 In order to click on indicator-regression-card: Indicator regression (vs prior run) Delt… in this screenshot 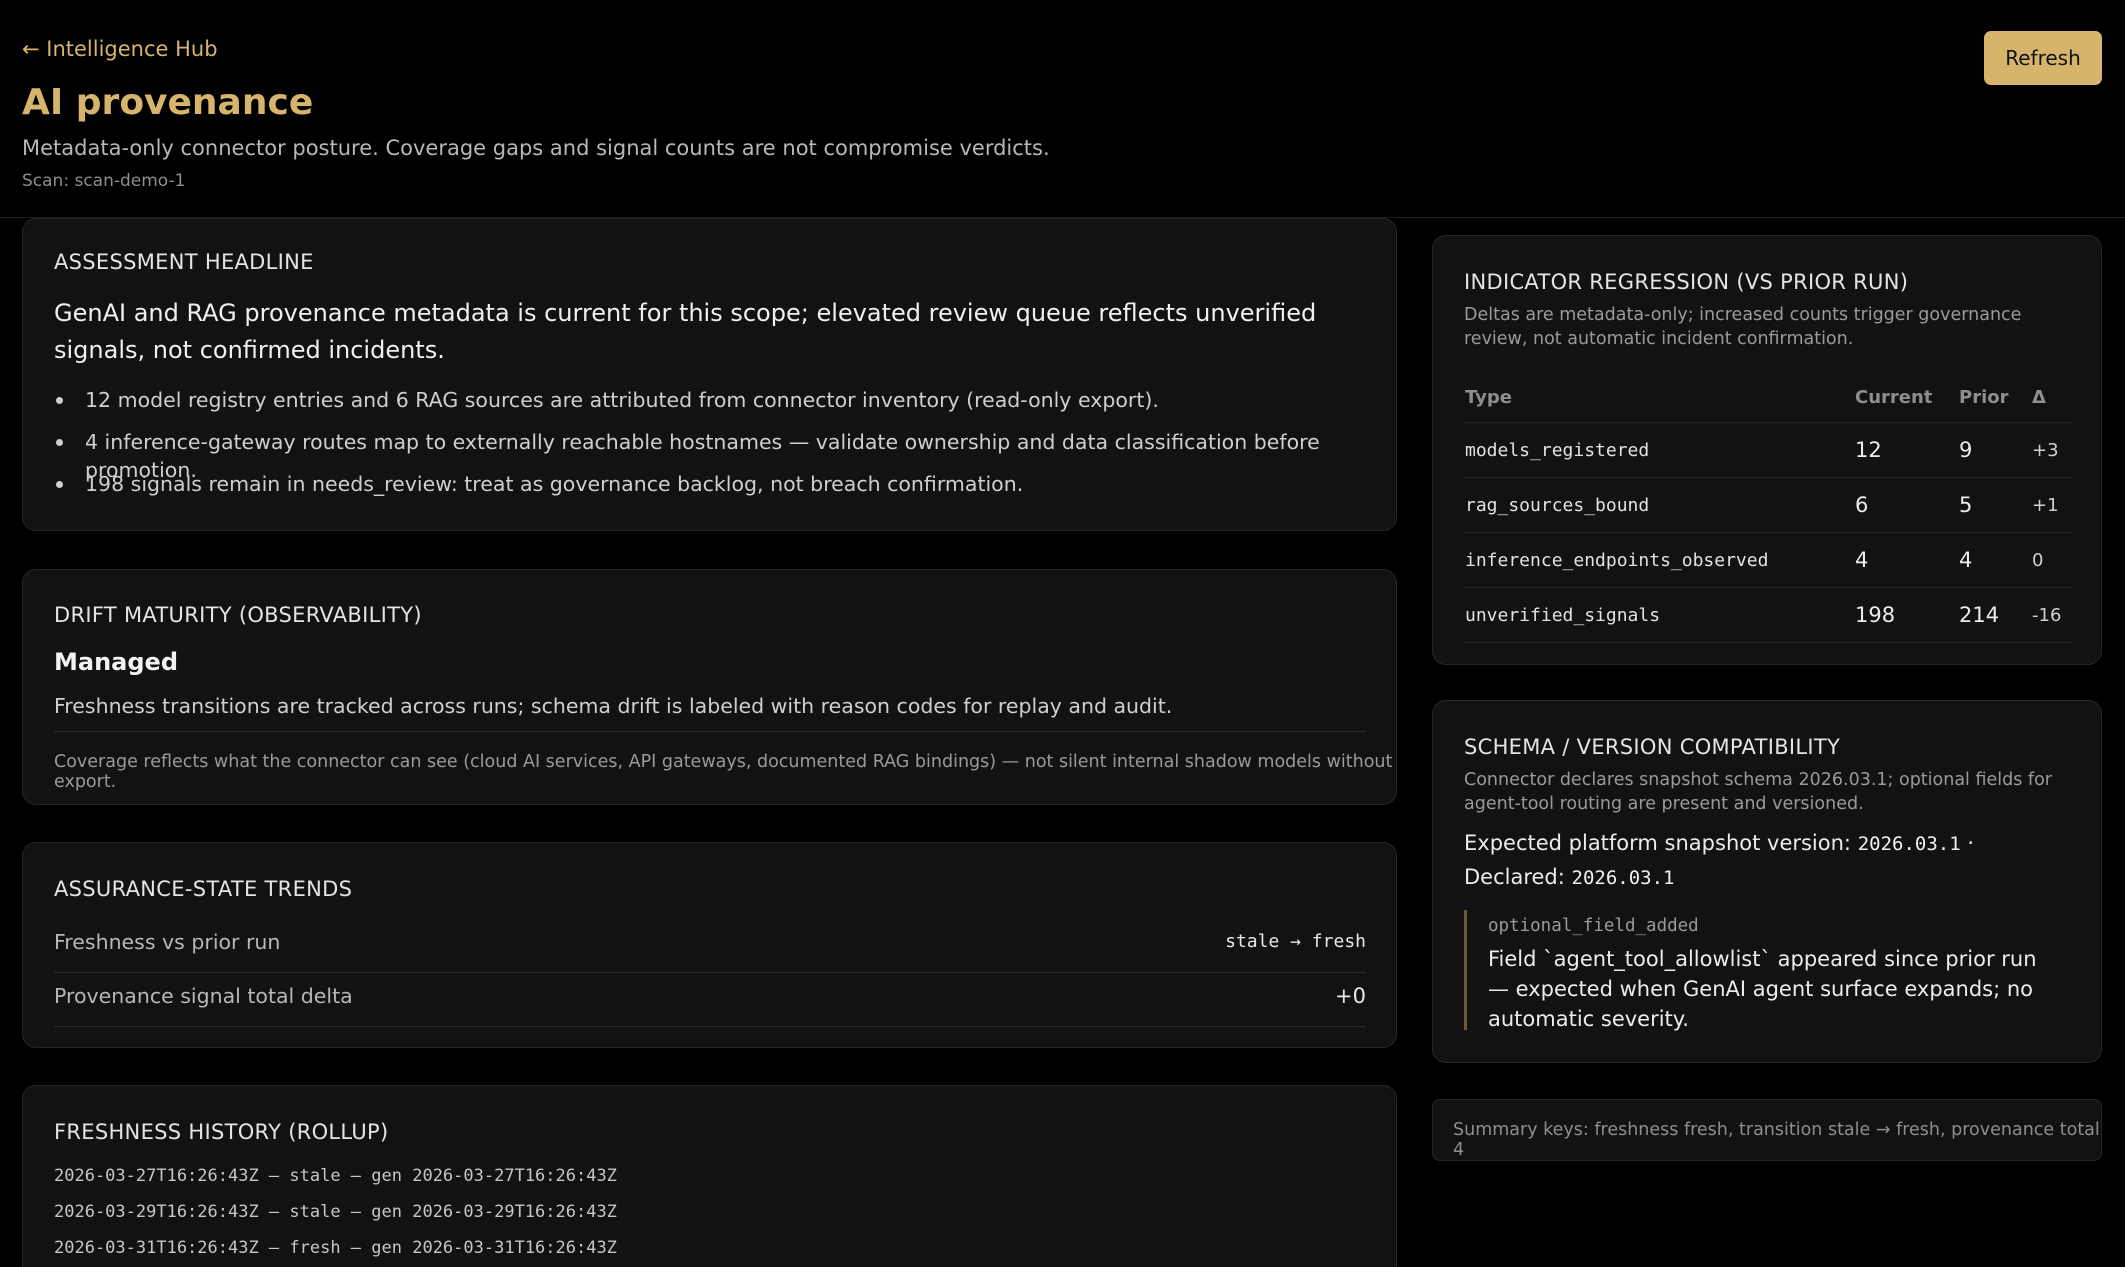, I will do `click(1767, 450)`.